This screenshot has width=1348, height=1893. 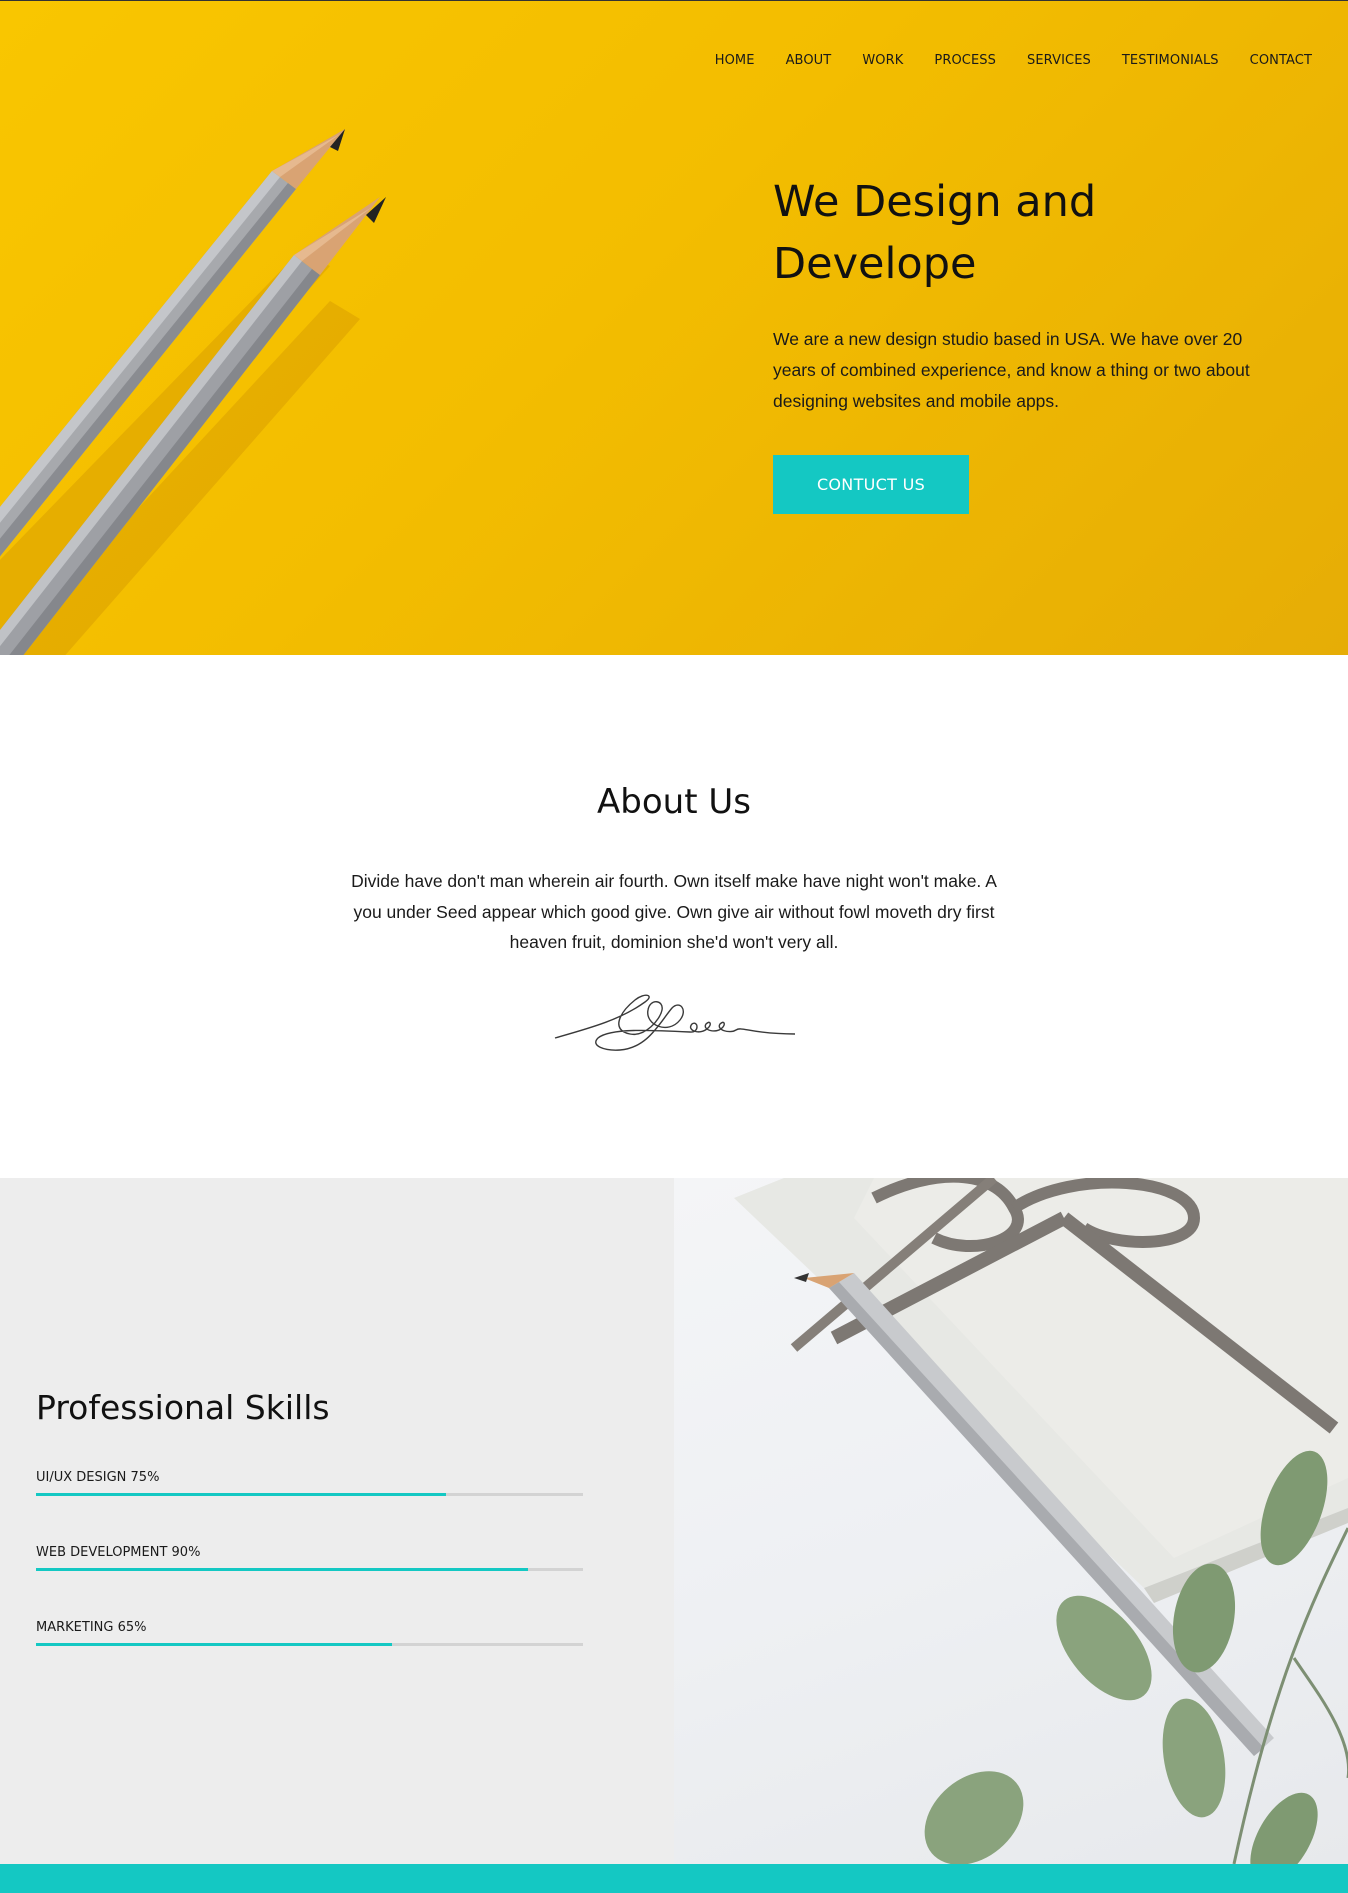 I want to click on hero-title: We Design and Develope, so click(x=935, y=233).